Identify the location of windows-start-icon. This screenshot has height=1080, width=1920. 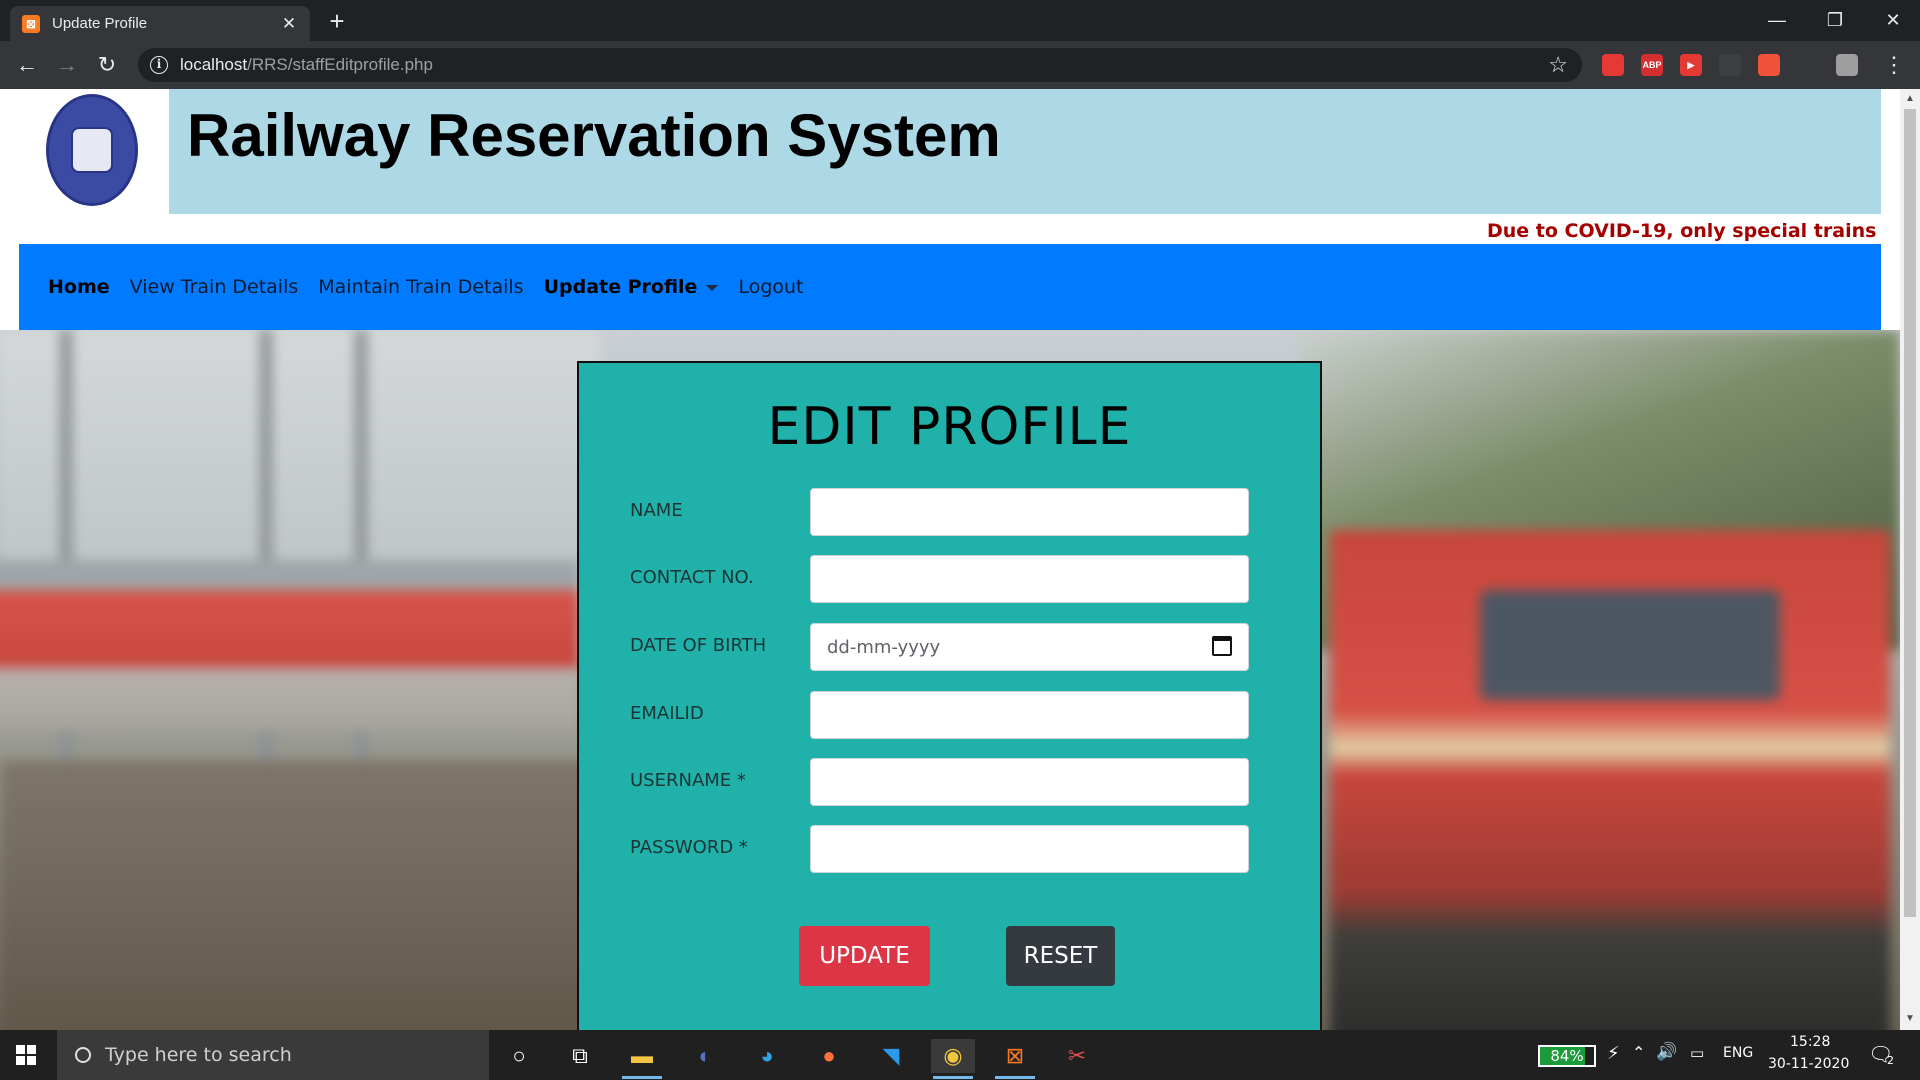
(26, 1055).